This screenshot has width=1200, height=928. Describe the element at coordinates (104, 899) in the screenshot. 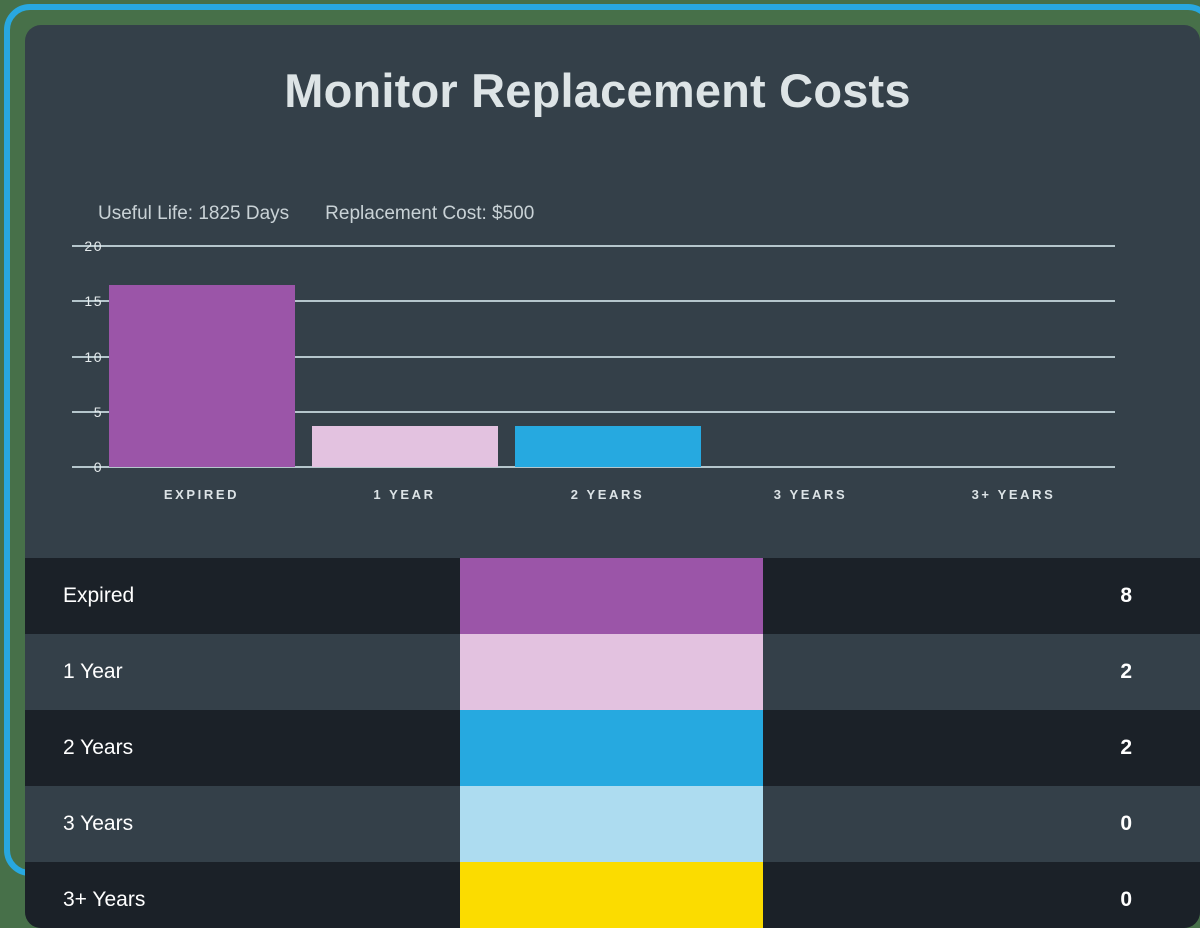

I see `table-row-label: 3+ Years` at that location.